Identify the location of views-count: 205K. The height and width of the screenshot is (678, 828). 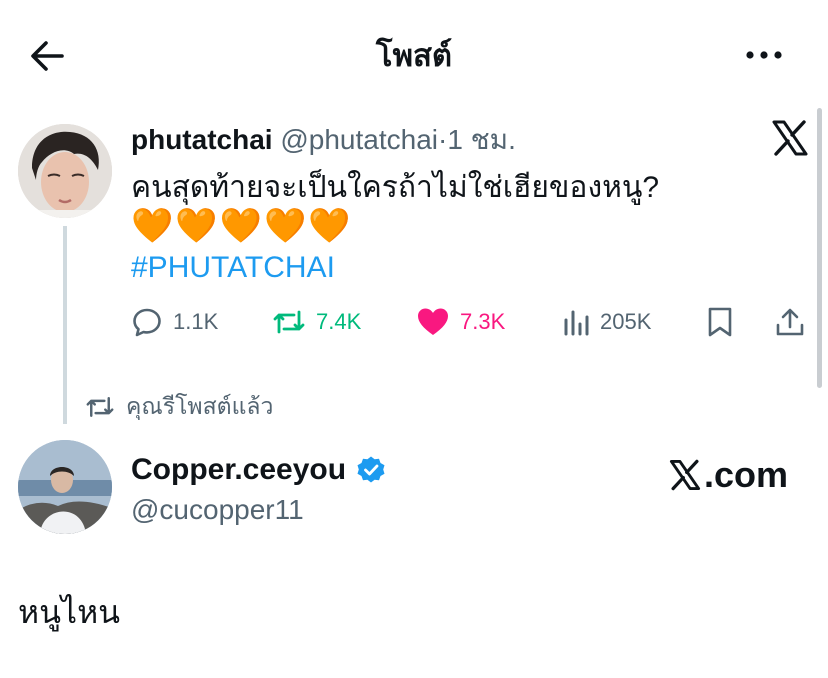
(626, 321).